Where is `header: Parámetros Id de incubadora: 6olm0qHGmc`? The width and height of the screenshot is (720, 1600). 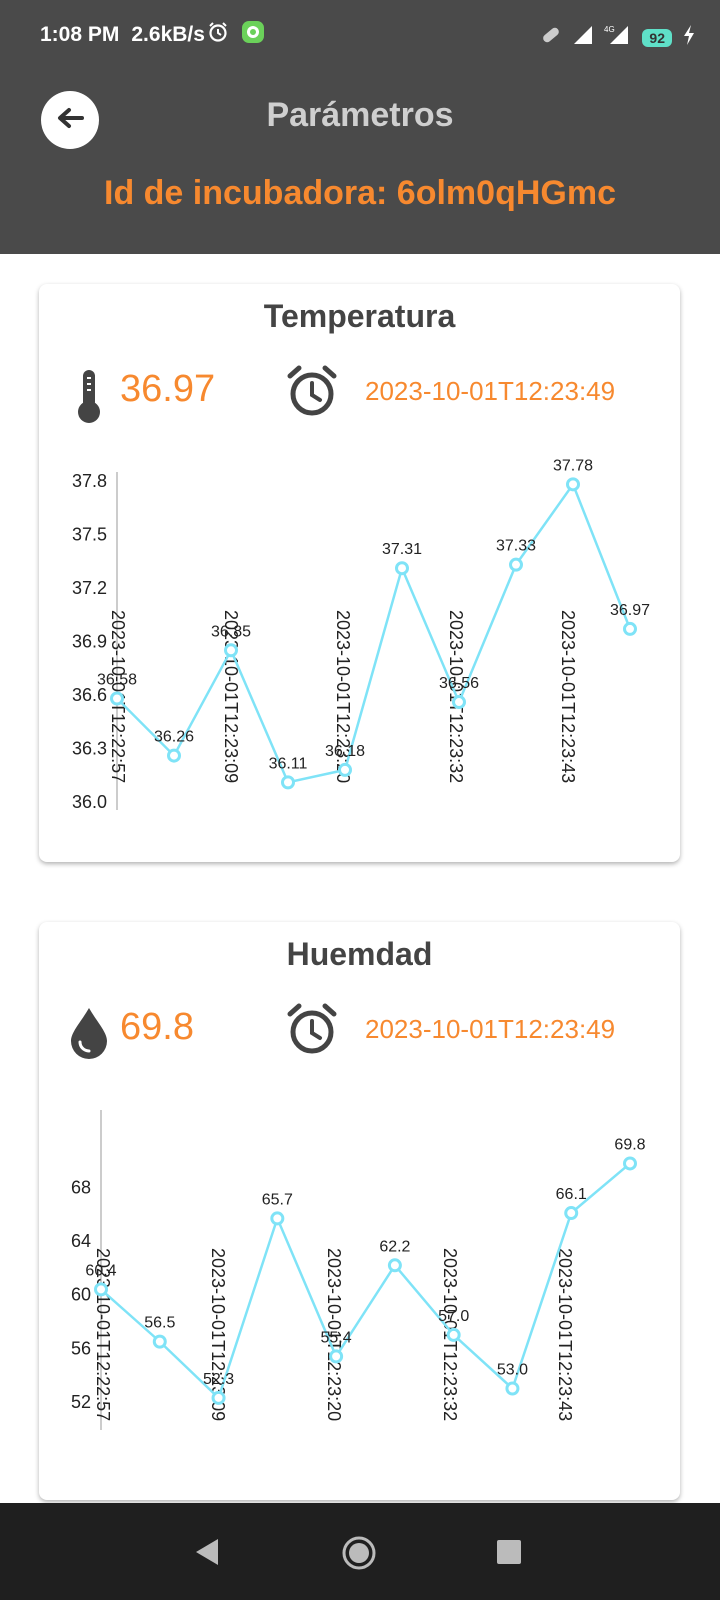
header: Parámetros Id de incubadora: 6olm0qHGmc is located at coordinates (360, 162).